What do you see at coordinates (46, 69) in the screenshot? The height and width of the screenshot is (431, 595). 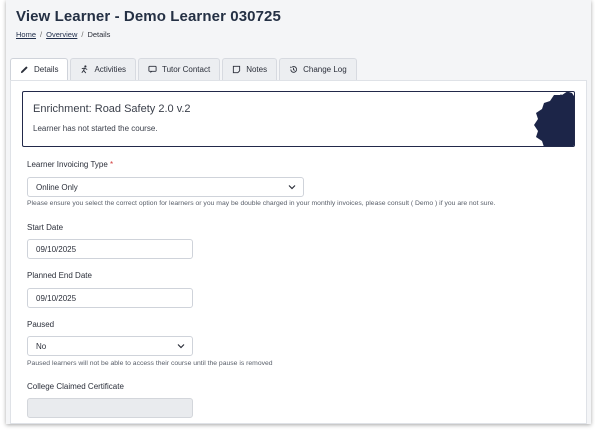 I see `tab-label: Details` at bounding box center [46, 69].